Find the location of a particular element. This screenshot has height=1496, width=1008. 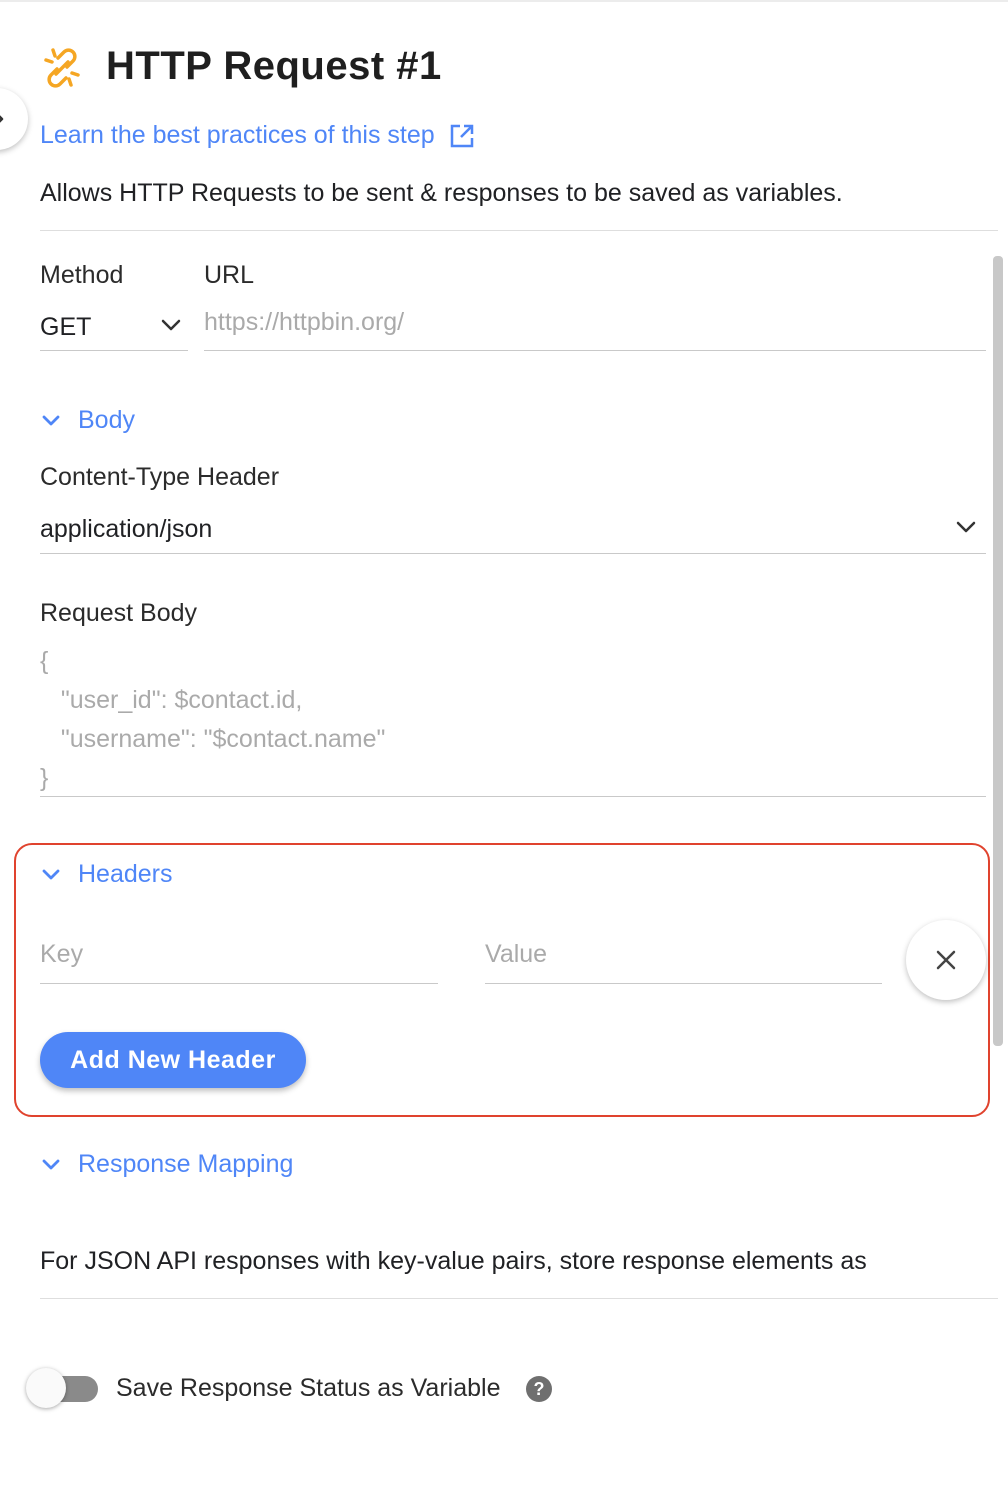

learn-link-label: Learn the best practices of this step is located at coordinates (237, 135).